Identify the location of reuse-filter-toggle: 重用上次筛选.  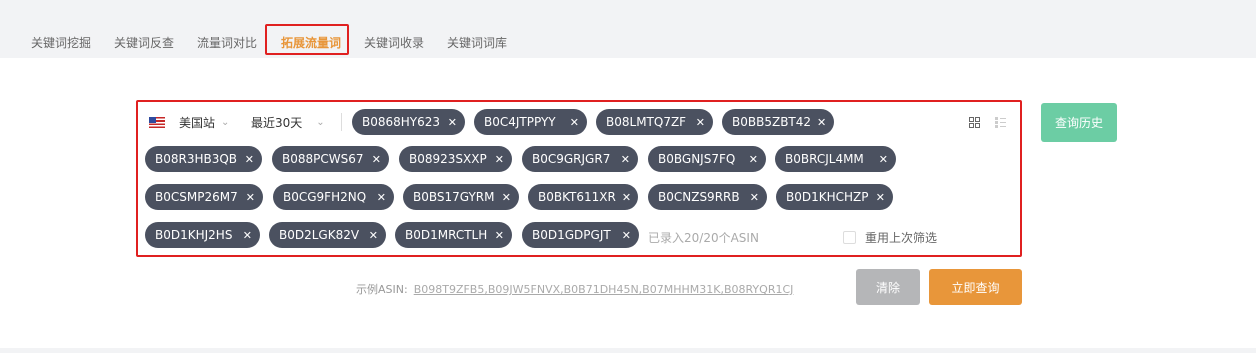
(890, 237).